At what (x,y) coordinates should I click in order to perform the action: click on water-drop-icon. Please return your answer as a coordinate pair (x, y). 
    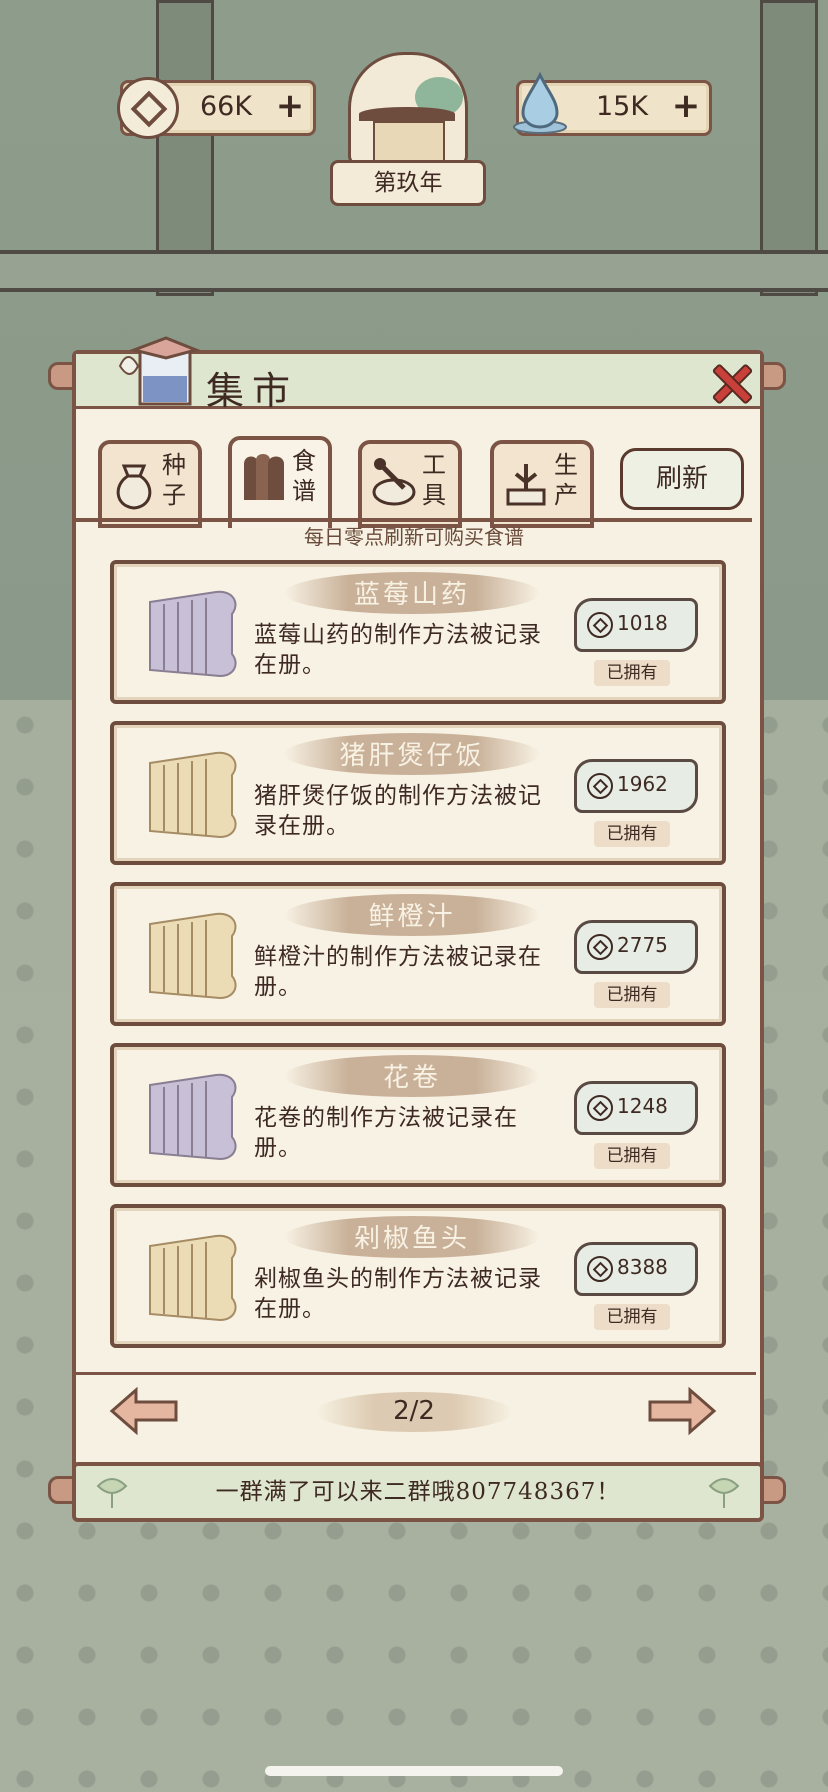
    Looking at the image, I should click on (540, 102).